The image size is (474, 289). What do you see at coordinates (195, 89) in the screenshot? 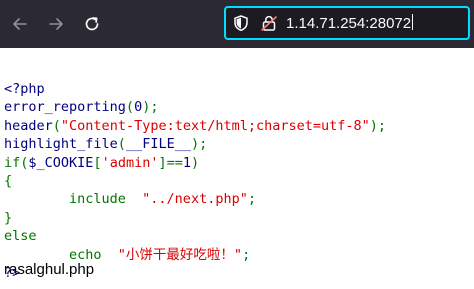
I see `code-line: <?php` at bounding box center [195, 89].